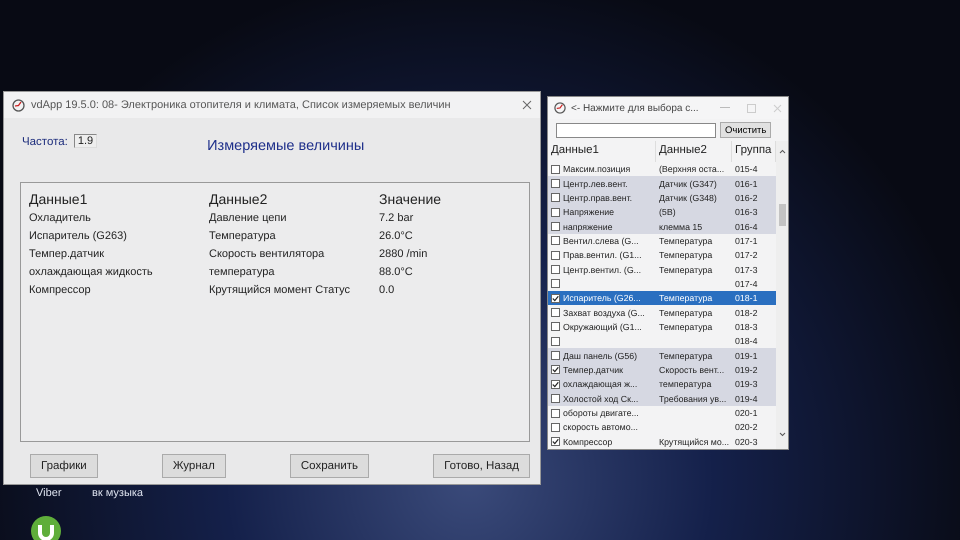 The image size is (960, 540). I want to click on list-row: 018-4, so click(662, 341).